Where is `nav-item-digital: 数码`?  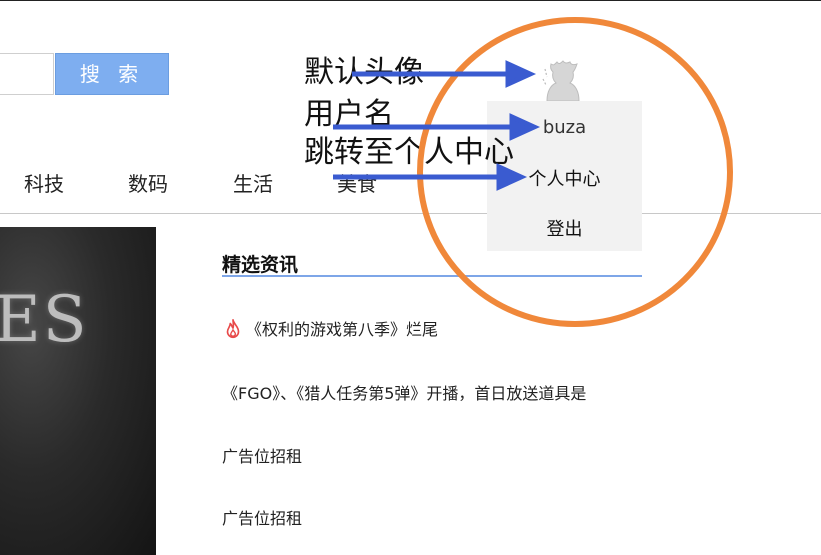
nav-item-digital: 数码 is located at coordinates (148, 184).